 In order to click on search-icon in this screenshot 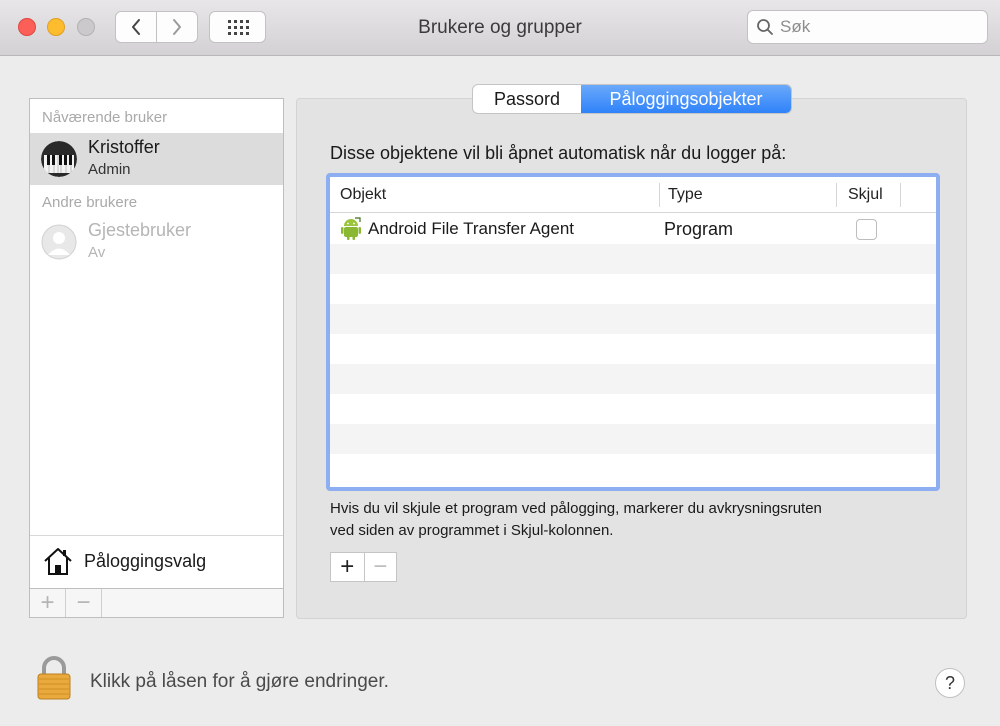, I will do `click(765, 27)`.